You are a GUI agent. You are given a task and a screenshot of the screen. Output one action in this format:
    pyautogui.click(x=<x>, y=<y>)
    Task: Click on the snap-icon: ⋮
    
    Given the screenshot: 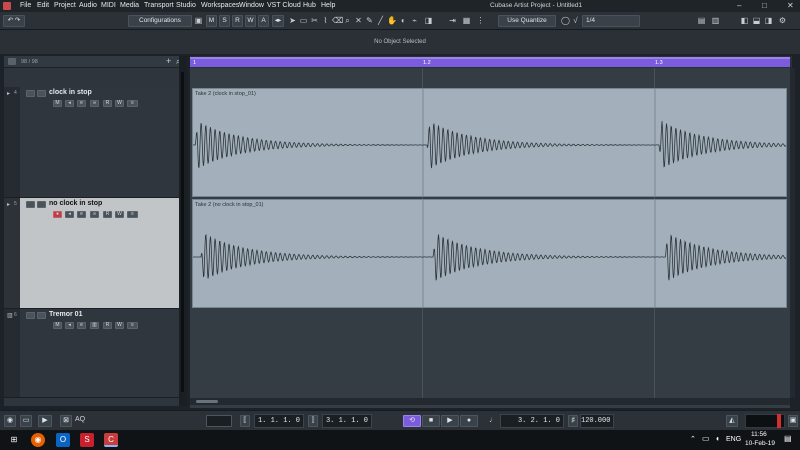 What is the action you would take?
    pyautogui.click(x=480, y=21)
    